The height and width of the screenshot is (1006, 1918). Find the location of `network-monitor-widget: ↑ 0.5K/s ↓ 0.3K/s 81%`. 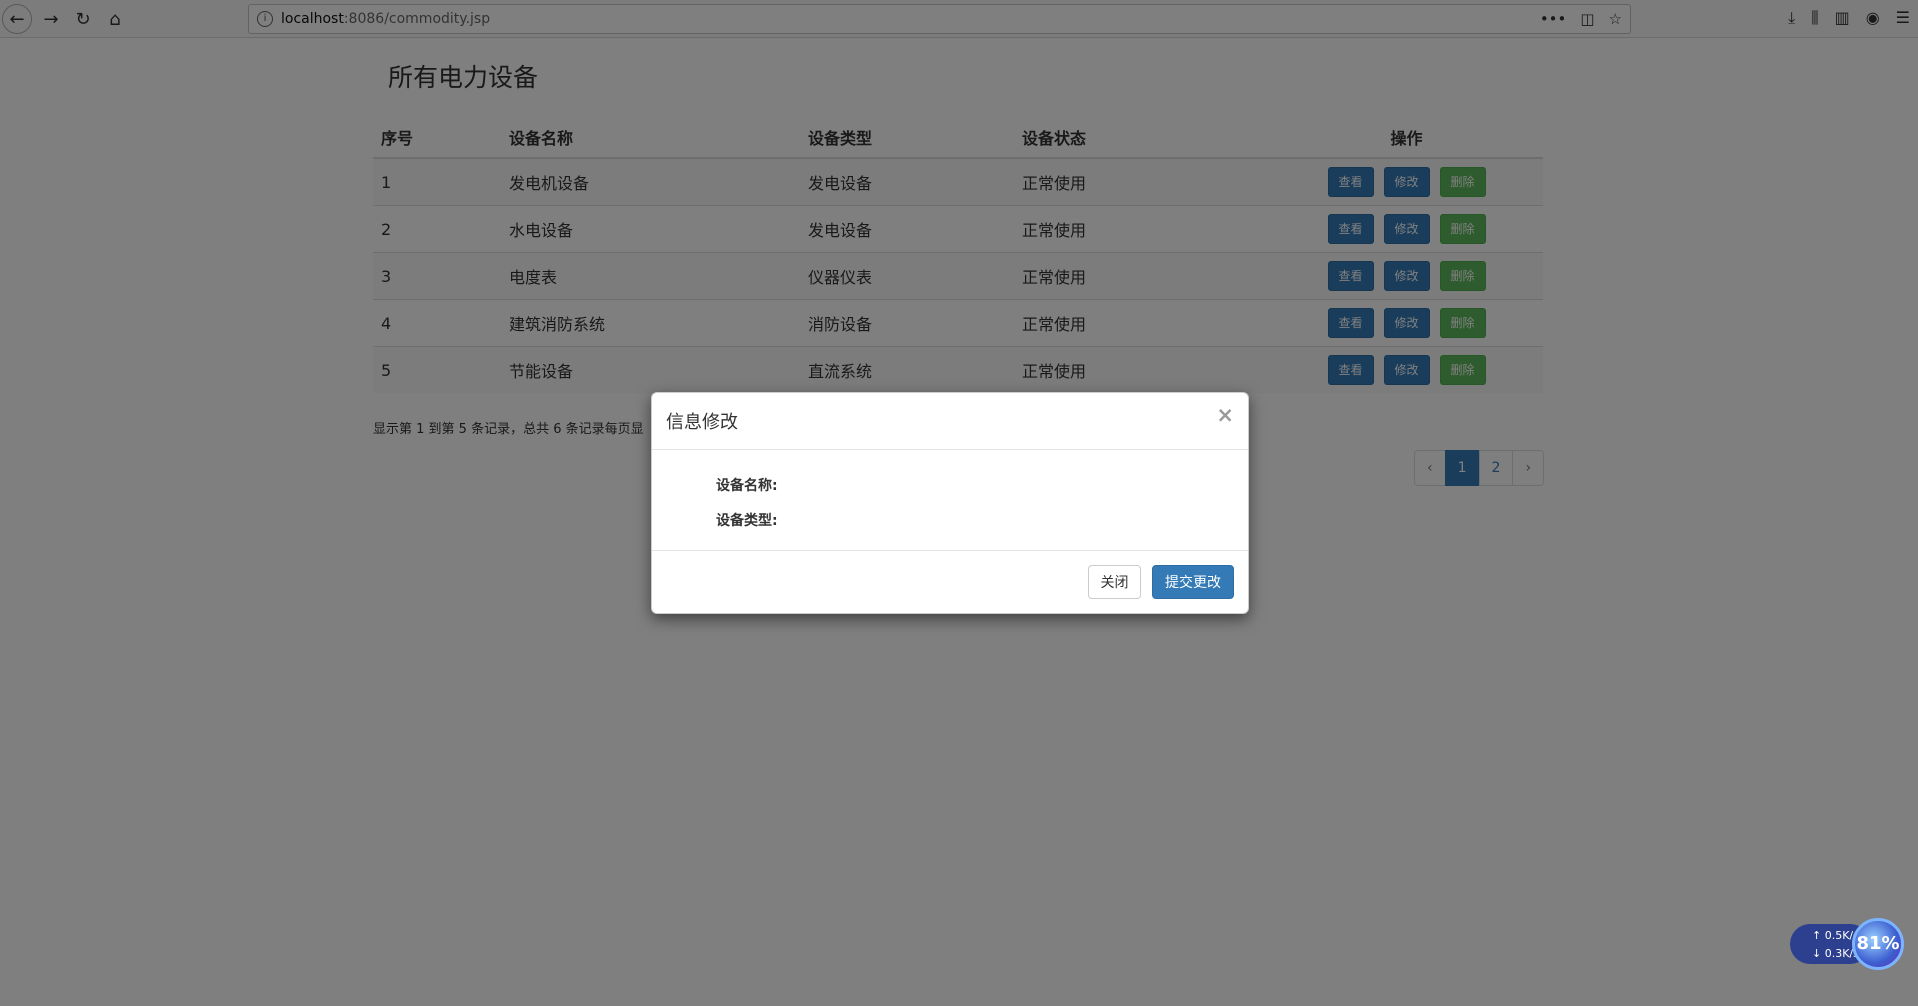

network-monitor-widget: ↑ 0.5K/s ↓ 0.3K/s 81% is located at coordinates (1849, 944).